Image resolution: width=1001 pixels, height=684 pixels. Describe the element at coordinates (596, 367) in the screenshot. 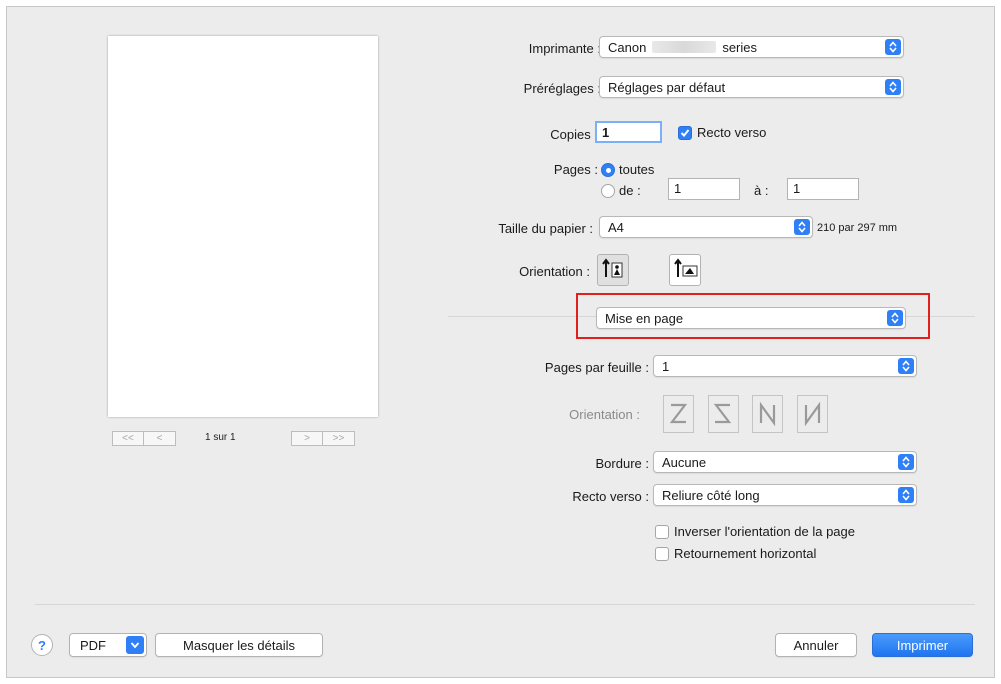

I see `pages-per-sheet-label: Pages par feuille :` at that location.